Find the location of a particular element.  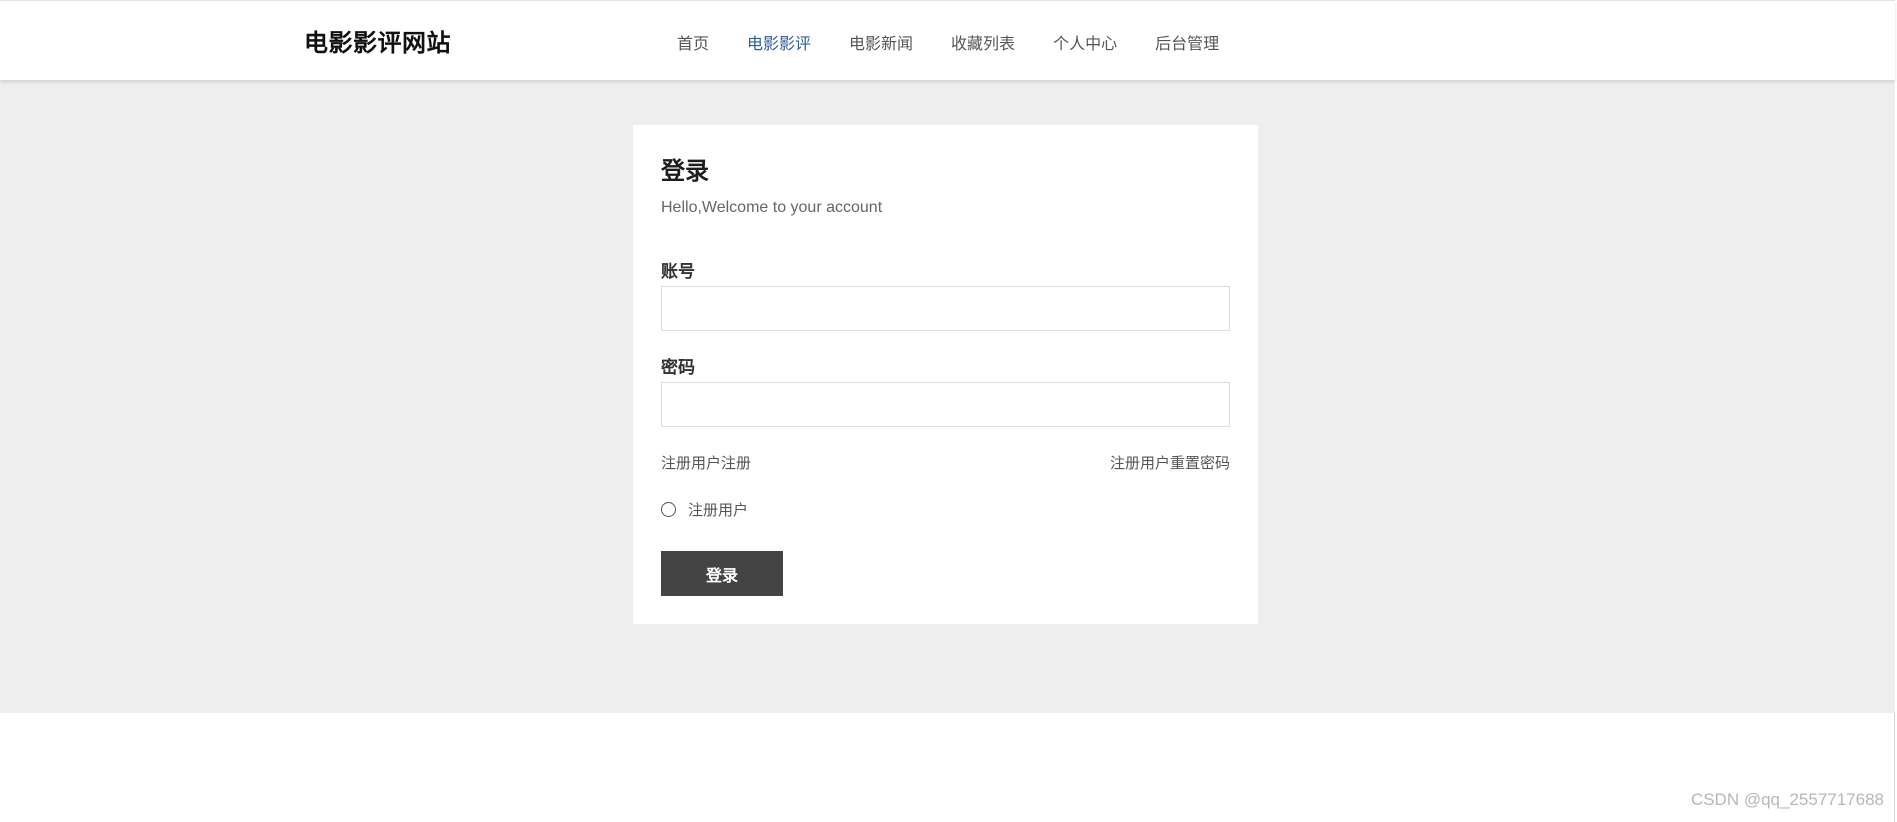

account-label: 账号 is located at coordinates (678, 271).